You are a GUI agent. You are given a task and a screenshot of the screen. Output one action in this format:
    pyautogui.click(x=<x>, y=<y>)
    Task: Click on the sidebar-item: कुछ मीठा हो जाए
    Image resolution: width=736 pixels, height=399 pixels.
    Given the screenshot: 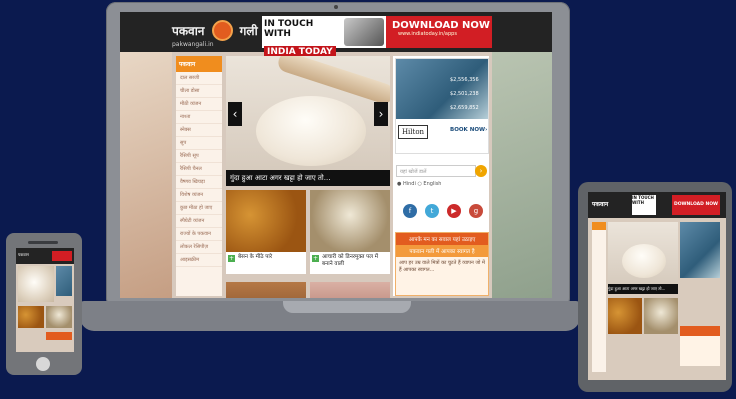 What is the action you would take?
    pyautogui.click(x=199, y=208)
    